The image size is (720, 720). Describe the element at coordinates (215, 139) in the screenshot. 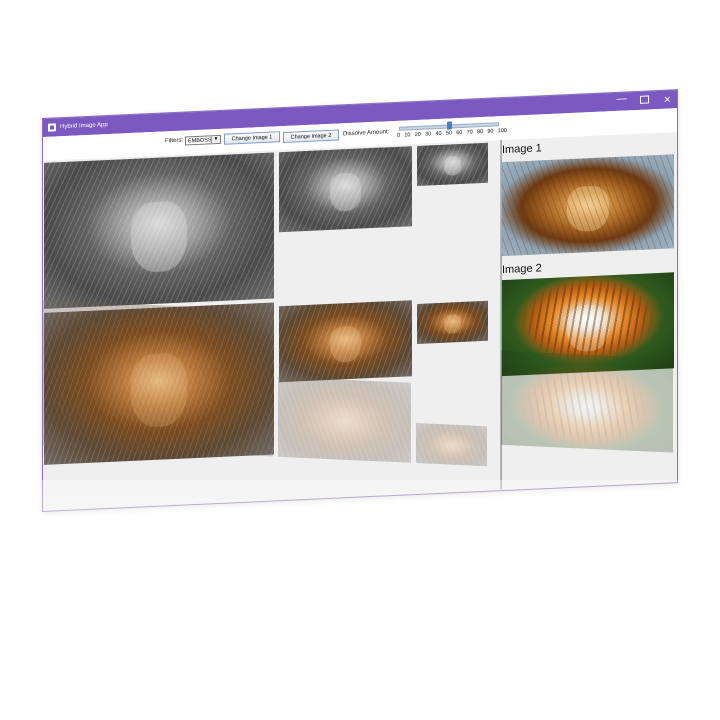

I see `chevron-down-icon: ▼` at that location.